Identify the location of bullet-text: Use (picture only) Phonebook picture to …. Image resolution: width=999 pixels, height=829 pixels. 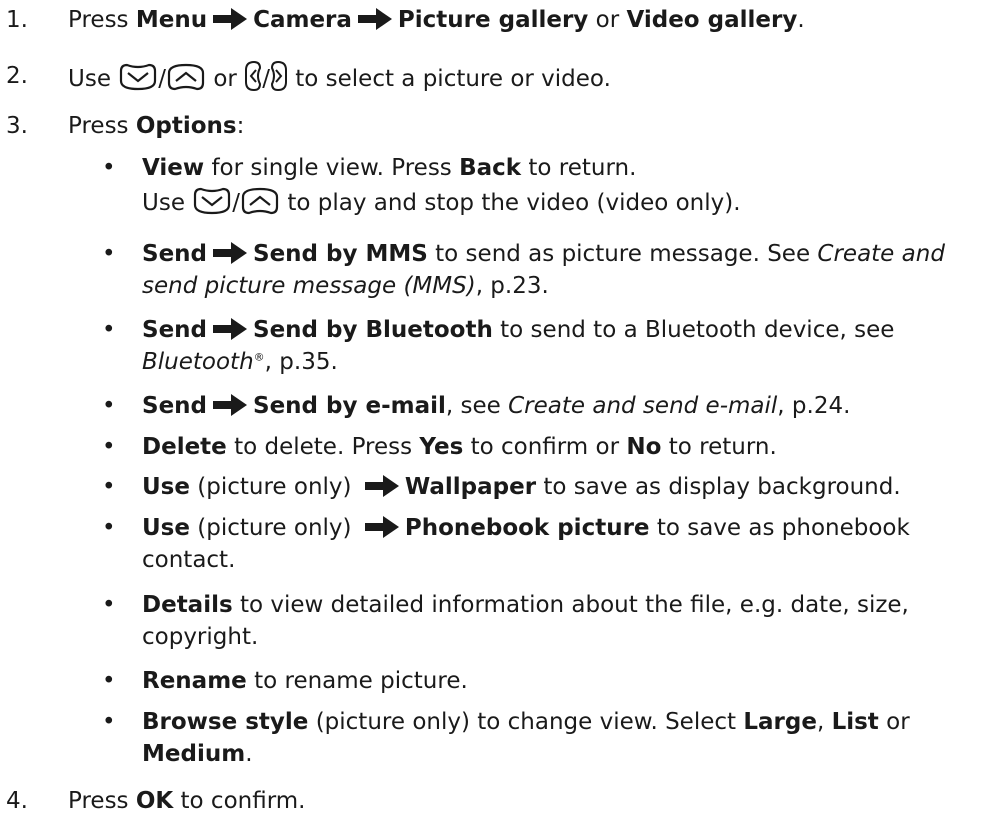
(526, 544).